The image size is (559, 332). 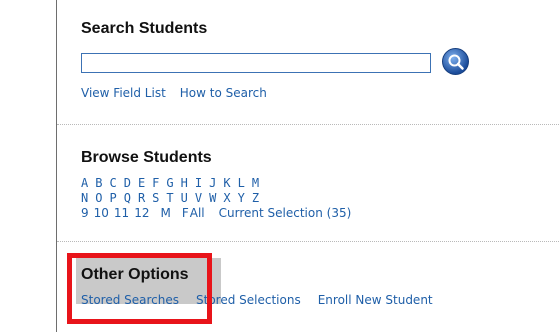 I want to click on letter-link: L, so click(x=241, y=183).